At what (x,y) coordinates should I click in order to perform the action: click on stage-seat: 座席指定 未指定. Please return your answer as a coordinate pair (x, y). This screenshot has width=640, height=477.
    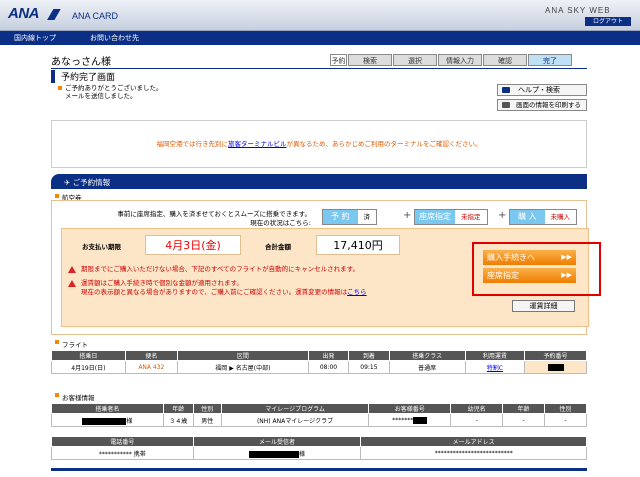
    Looking at the image, I should click on (451, 217).